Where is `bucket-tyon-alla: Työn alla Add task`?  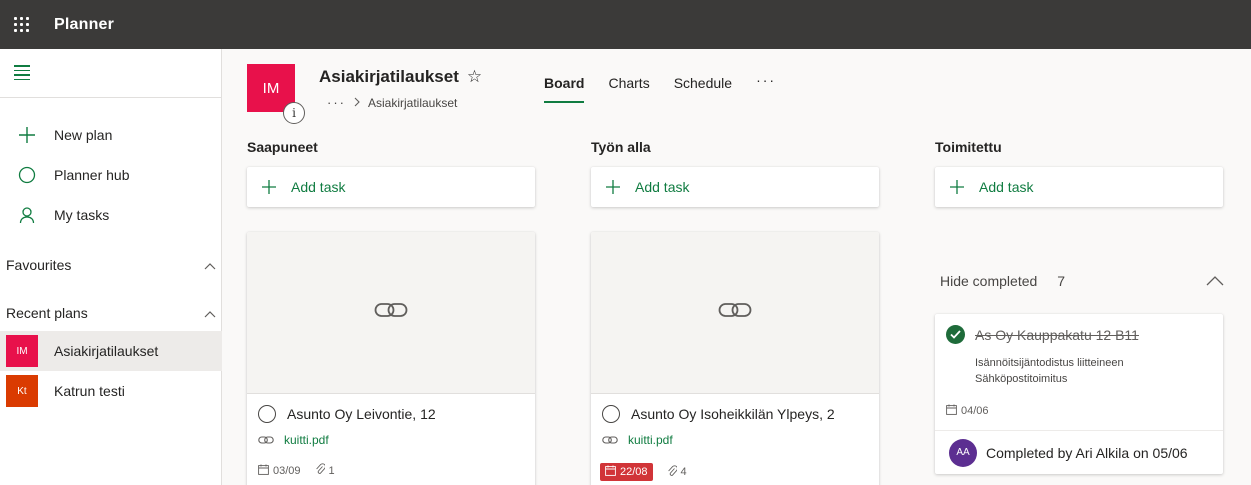 bucket-tyon-alla: Työn alla Add task is located at coordinates (735, 173).